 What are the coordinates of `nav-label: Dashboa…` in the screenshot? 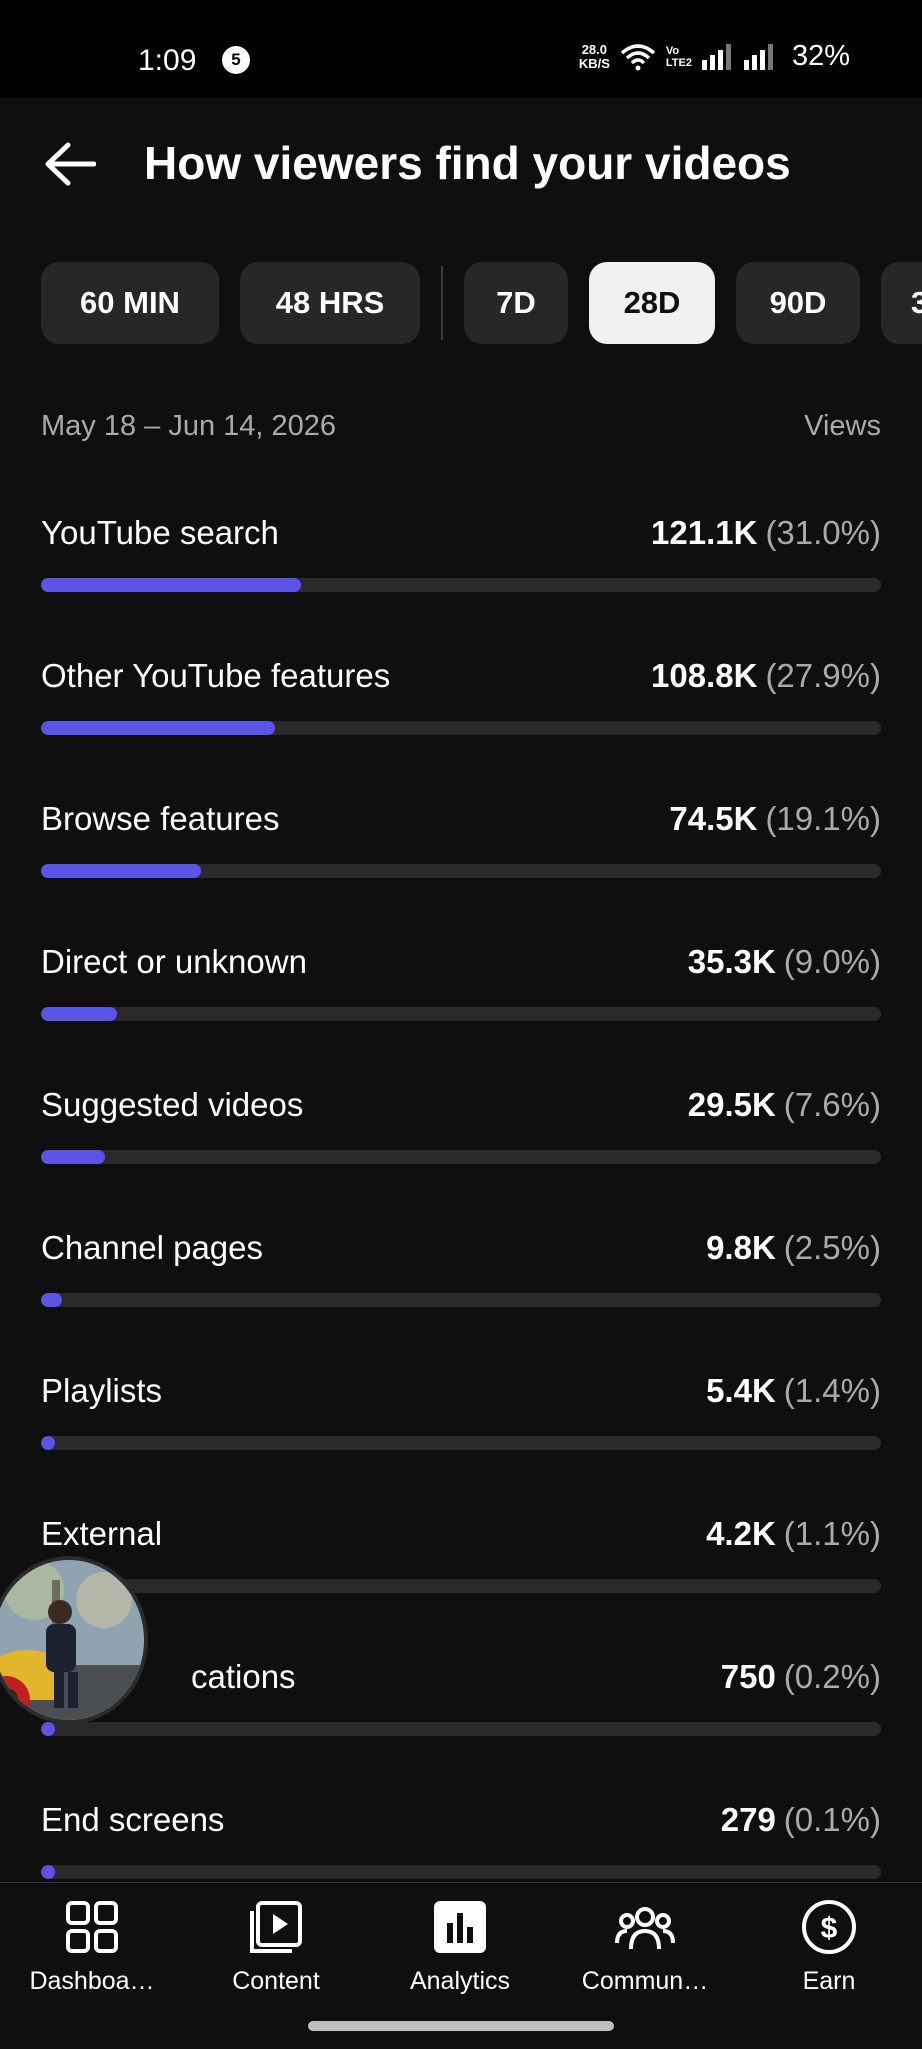 It's located at (92, 1981).